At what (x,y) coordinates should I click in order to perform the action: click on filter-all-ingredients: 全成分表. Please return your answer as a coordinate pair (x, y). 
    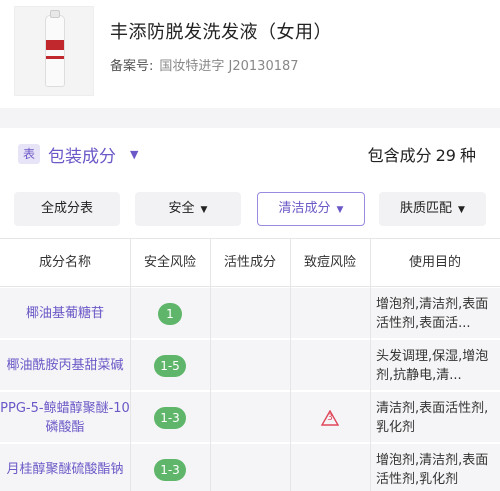
    Looking at the image, I should click on (67, 209).